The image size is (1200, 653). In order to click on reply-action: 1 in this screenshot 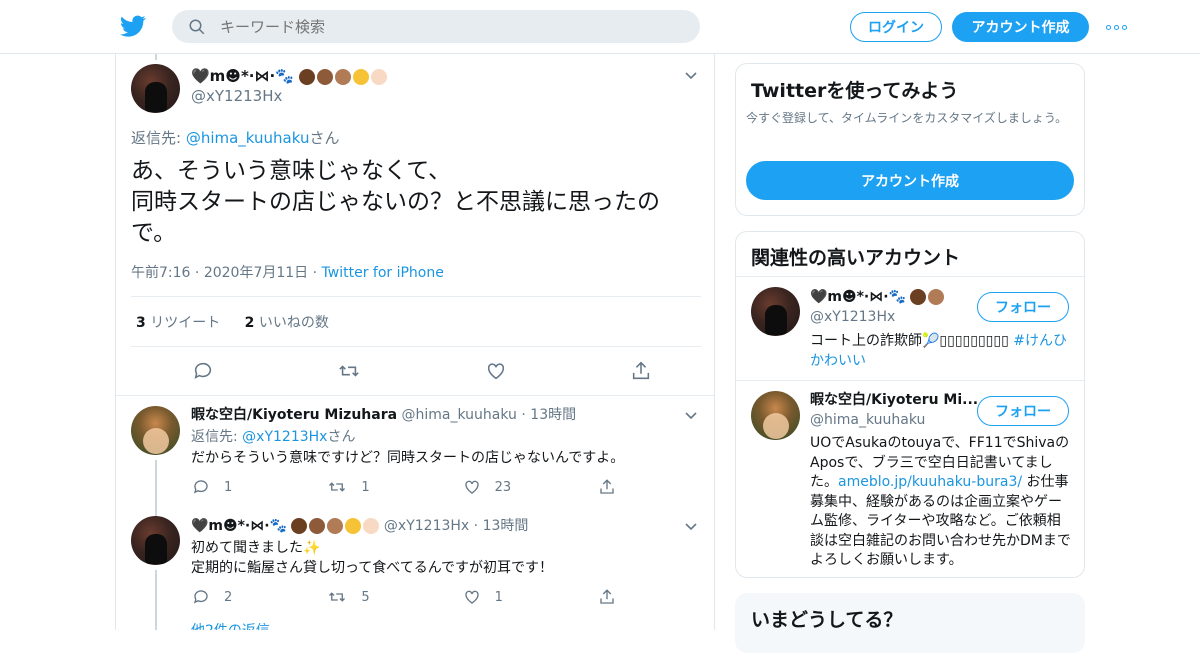, I will do `click(257, 487)`.